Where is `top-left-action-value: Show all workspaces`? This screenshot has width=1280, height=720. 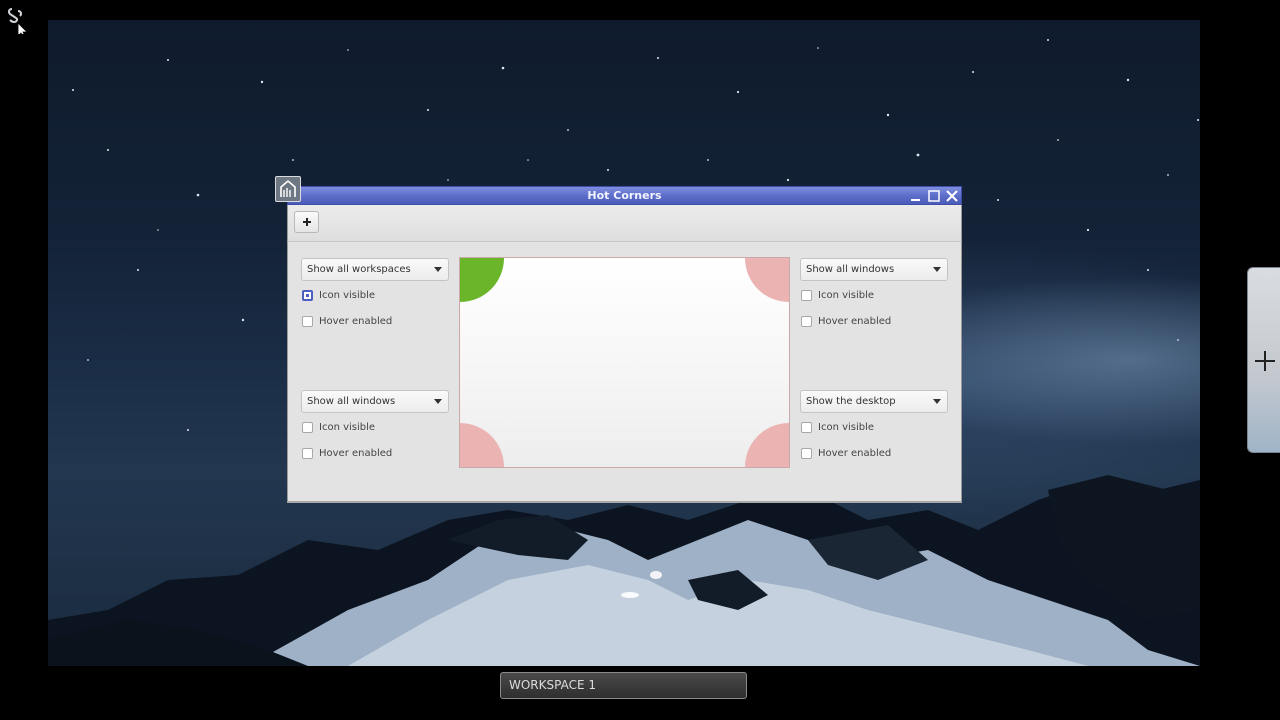
top-left-action-value: Show all workspaces is located at coordinates (359, 269).